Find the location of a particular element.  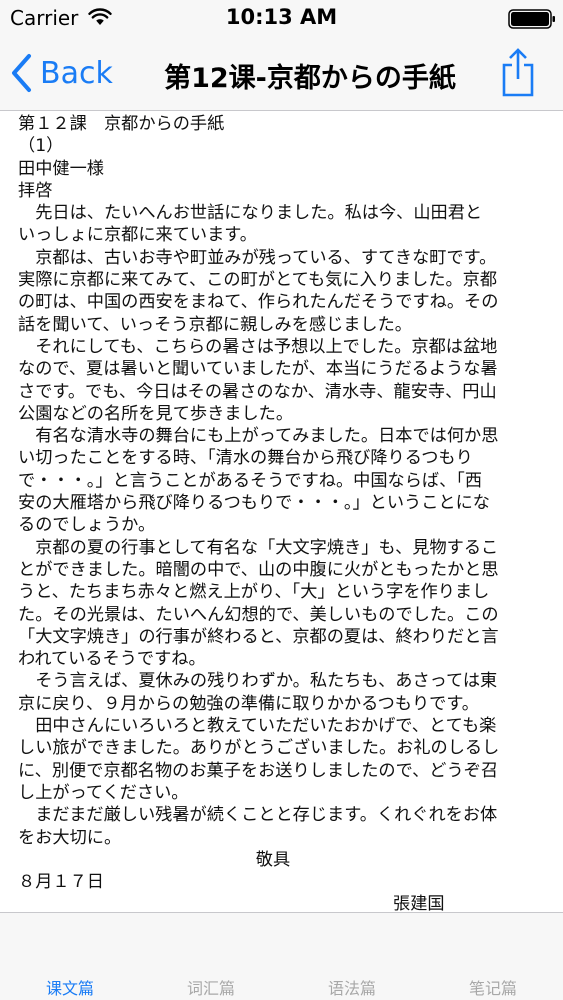

battery-icon is located at coordinates (531, 19).